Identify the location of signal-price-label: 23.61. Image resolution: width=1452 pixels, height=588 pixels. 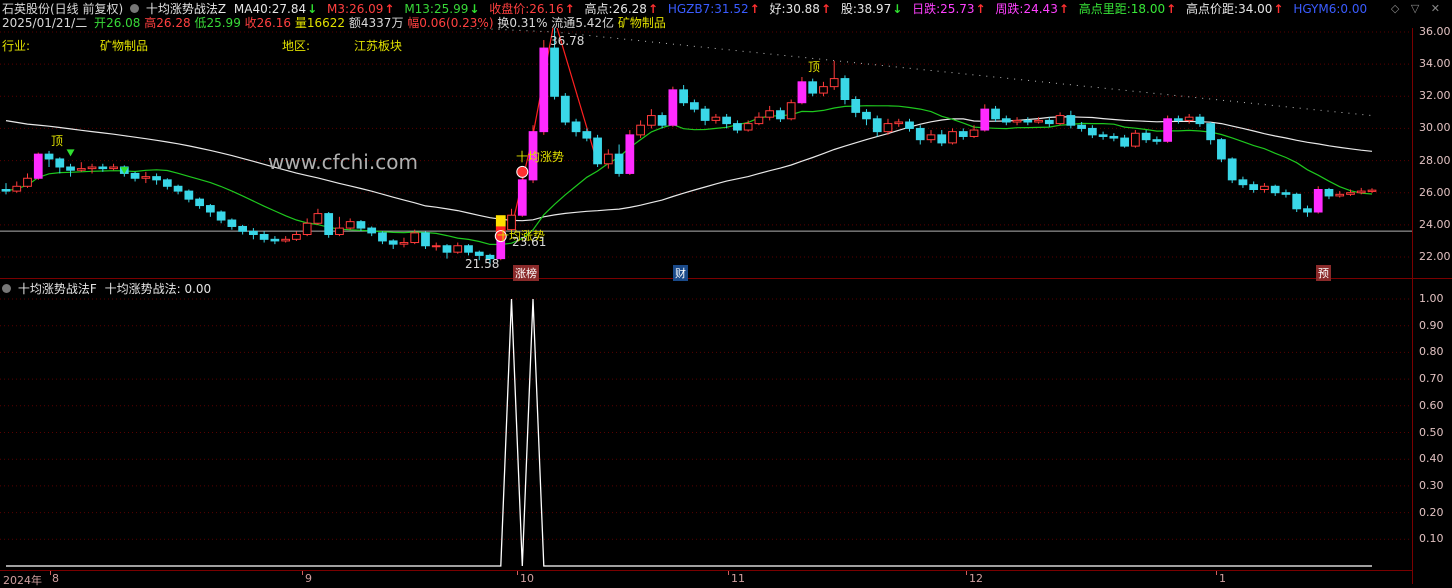
(529, 242).